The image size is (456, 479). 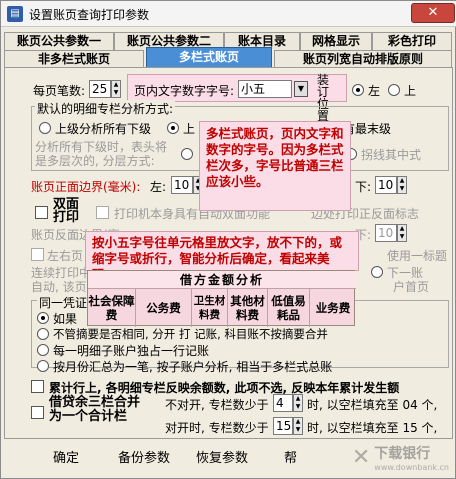 What do you see at coordinates (45, 128) in the screenshot?
I see `upper-all-radio` at bounding box center [45, 128].